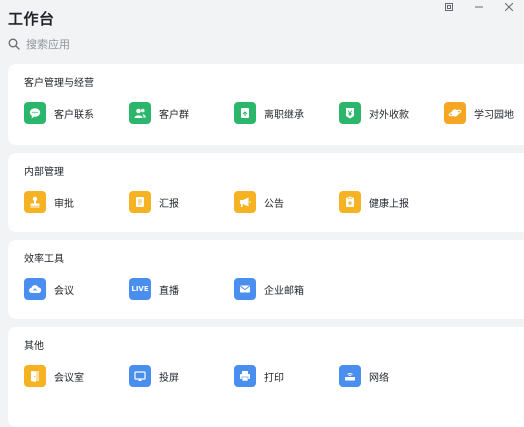 Image resolution: width=524 pixels, height=427 pixels. What do you see at coordinates (140, 113) in the screenshot?
I see `group-icon` at bounding box center [140, 113].